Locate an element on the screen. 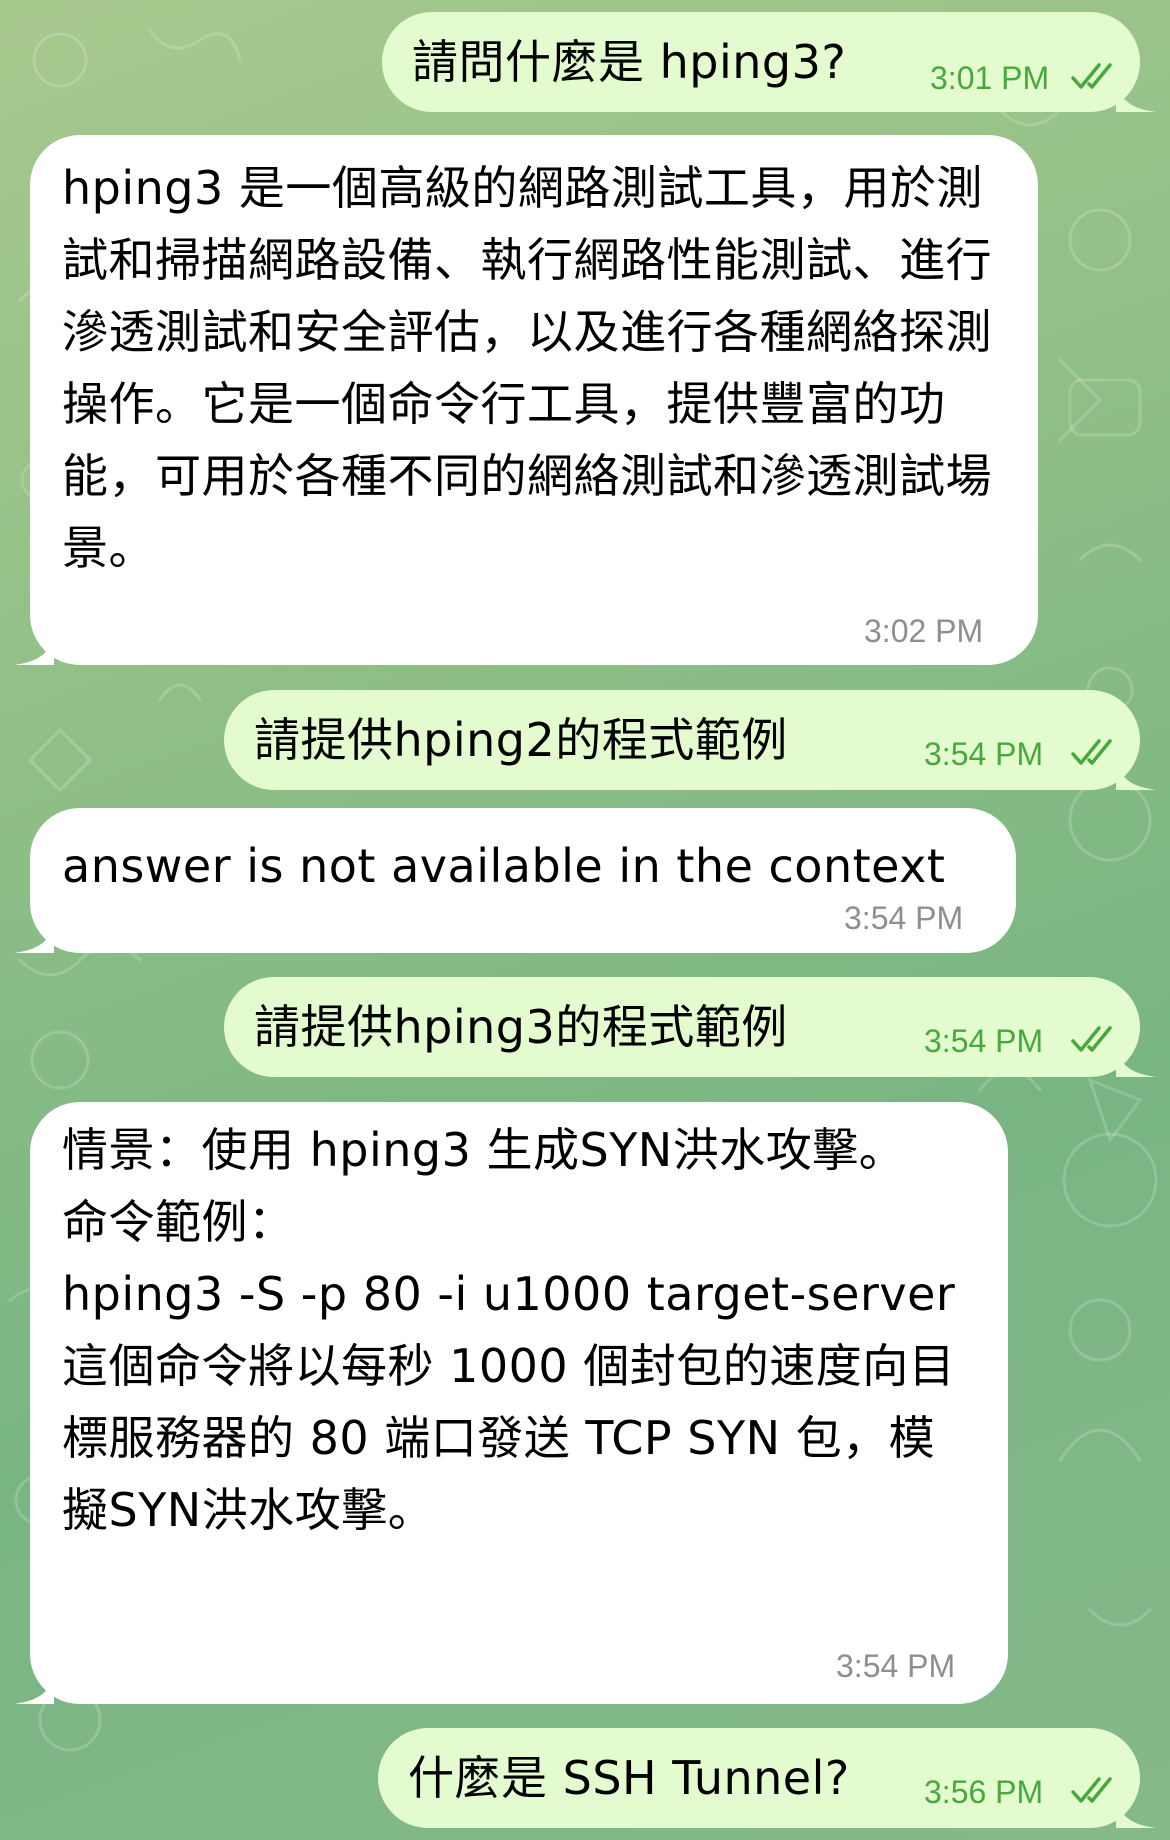 The width and height of the screenshot is (1170, 1840). message-text: 請提供hping3的程式範例 is located at coordinates (521, 1027).